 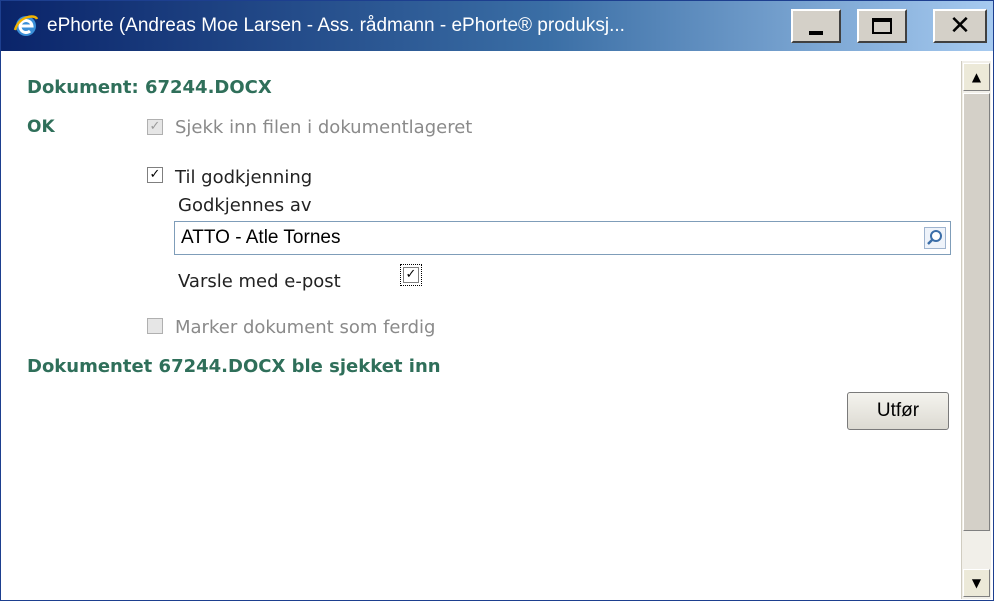 What do you see at coordinates (155, 127) in the screenshot?
I see `checkin-checkbox: ✓` at bounding box center [155, 127].